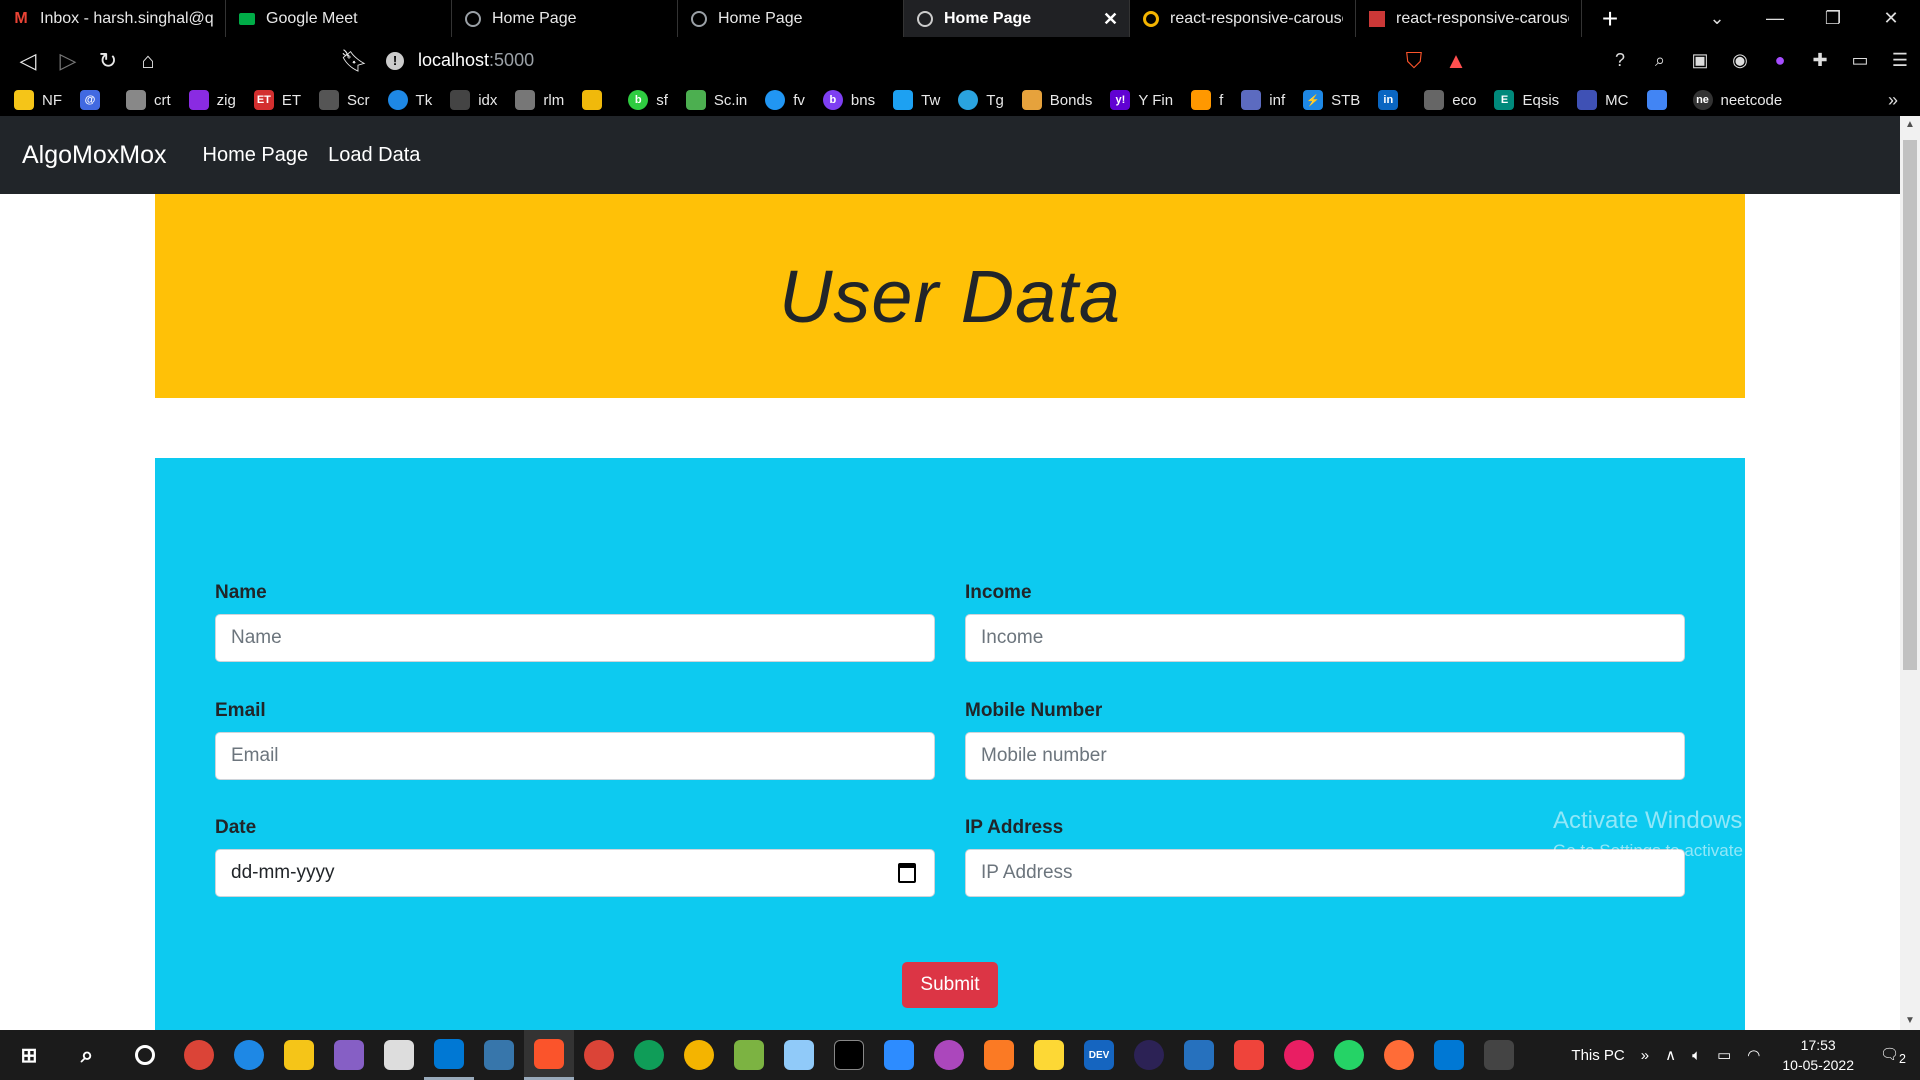 Image resolution: width=1920 pixels, height=1080 pixels. I want to click on bookmark-item: fv, so click(785, 100).